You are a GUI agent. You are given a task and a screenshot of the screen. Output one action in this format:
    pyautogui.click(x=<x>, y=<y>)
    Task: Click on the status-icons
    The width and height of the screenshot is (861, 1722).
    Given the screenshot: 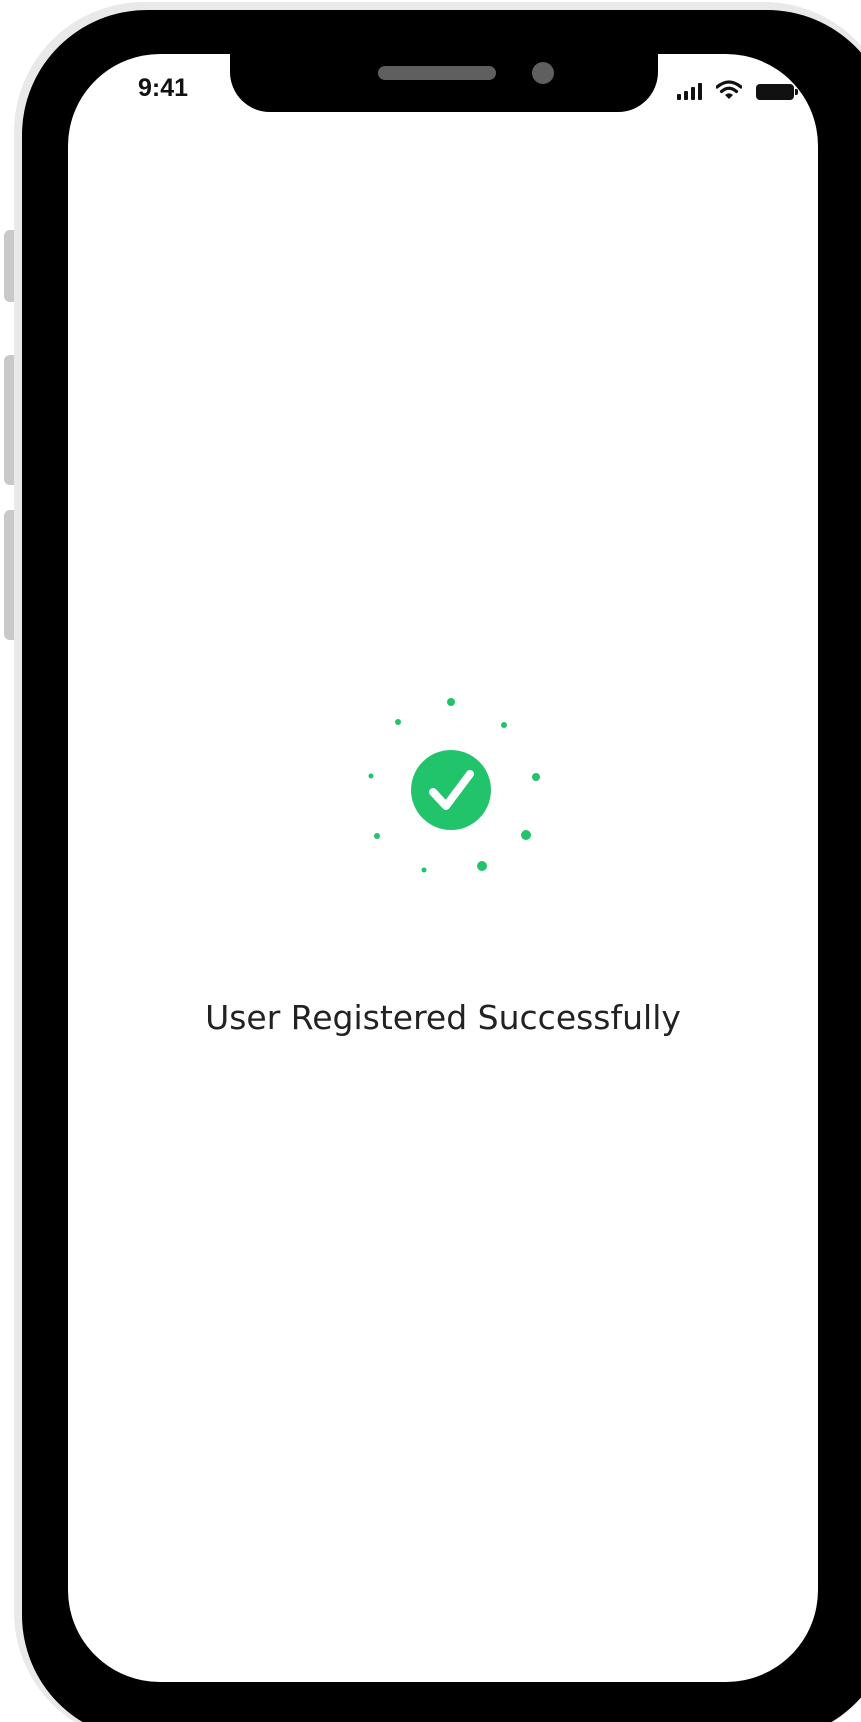 What is the action you would take?
    pyautogui.click(x=737, y=90)
    